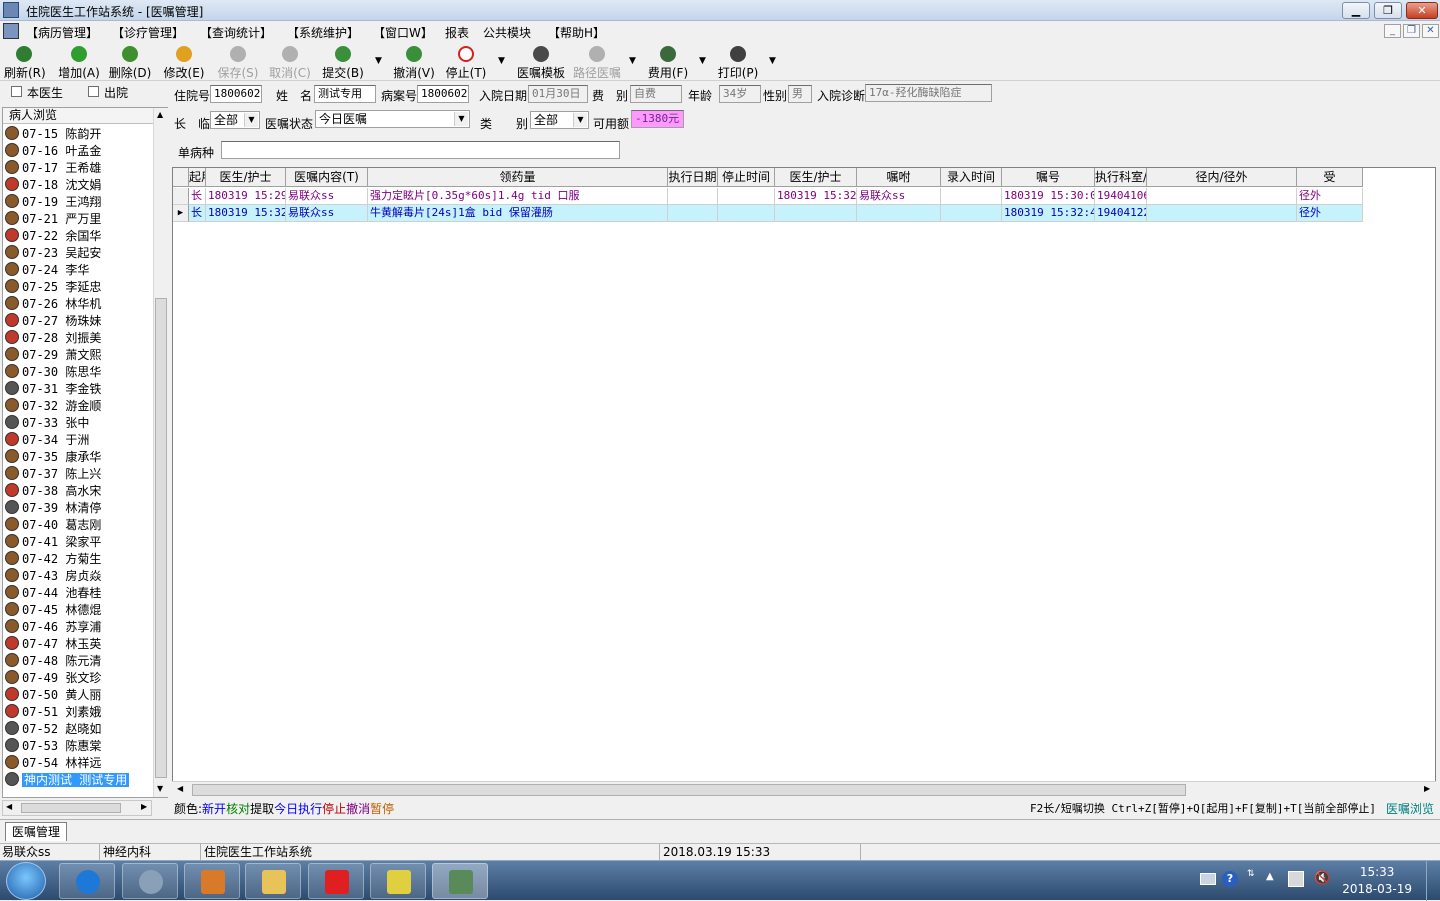  Describe the element at coordinates (78, 627) in the screenshot. I see `patient-row: 07-46 苏享浦` at that location.